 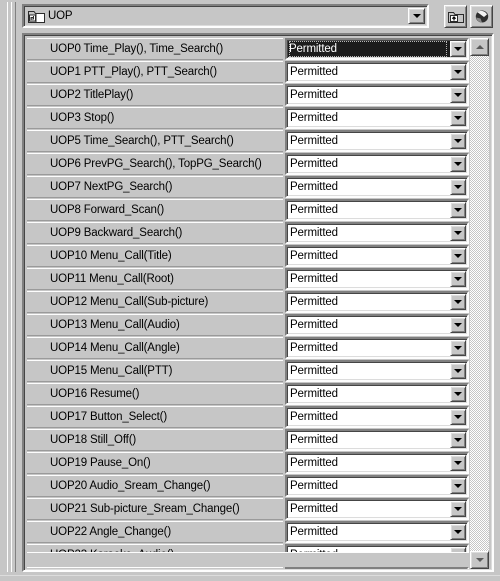 I want to click on scrollbar-track, so click(x=479, y=303).